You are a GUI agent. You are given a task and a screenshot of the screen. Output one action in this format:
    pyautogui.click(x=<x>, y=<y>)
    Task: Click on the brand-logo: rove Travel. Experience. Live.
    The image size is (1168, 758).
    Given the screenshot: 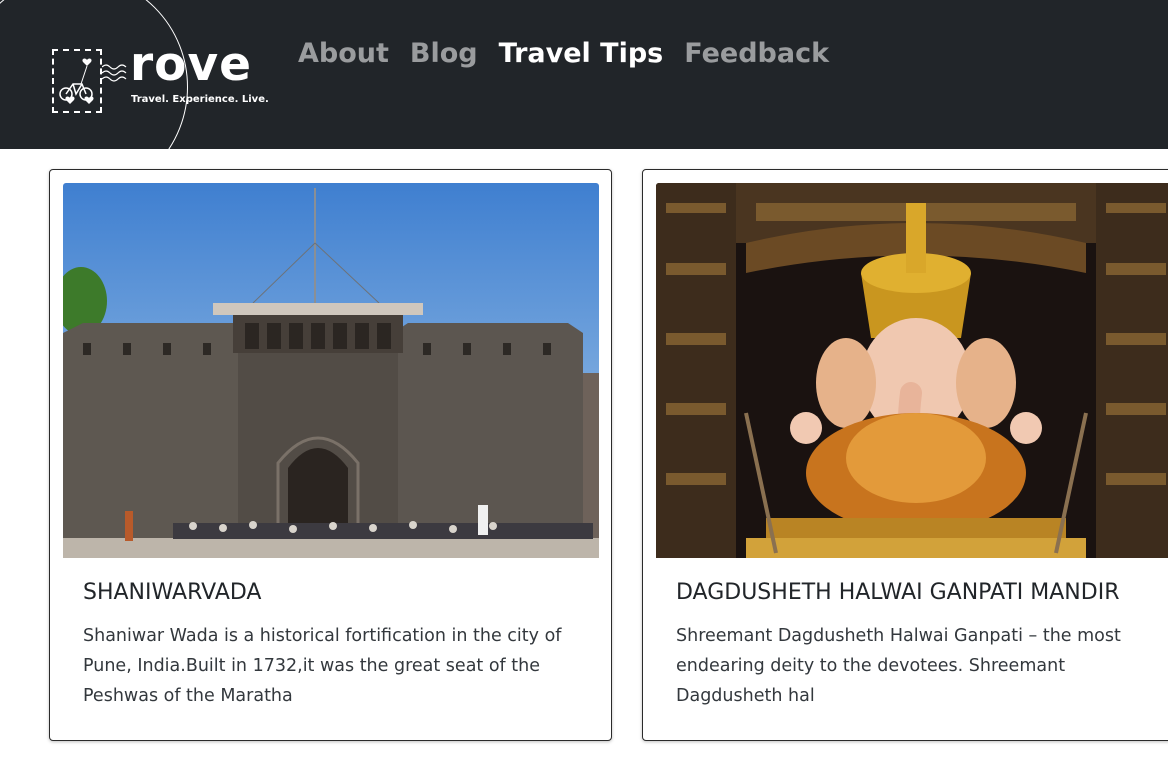 What is the action you would take?
    pyautogui.click(x=160, y=80)
    